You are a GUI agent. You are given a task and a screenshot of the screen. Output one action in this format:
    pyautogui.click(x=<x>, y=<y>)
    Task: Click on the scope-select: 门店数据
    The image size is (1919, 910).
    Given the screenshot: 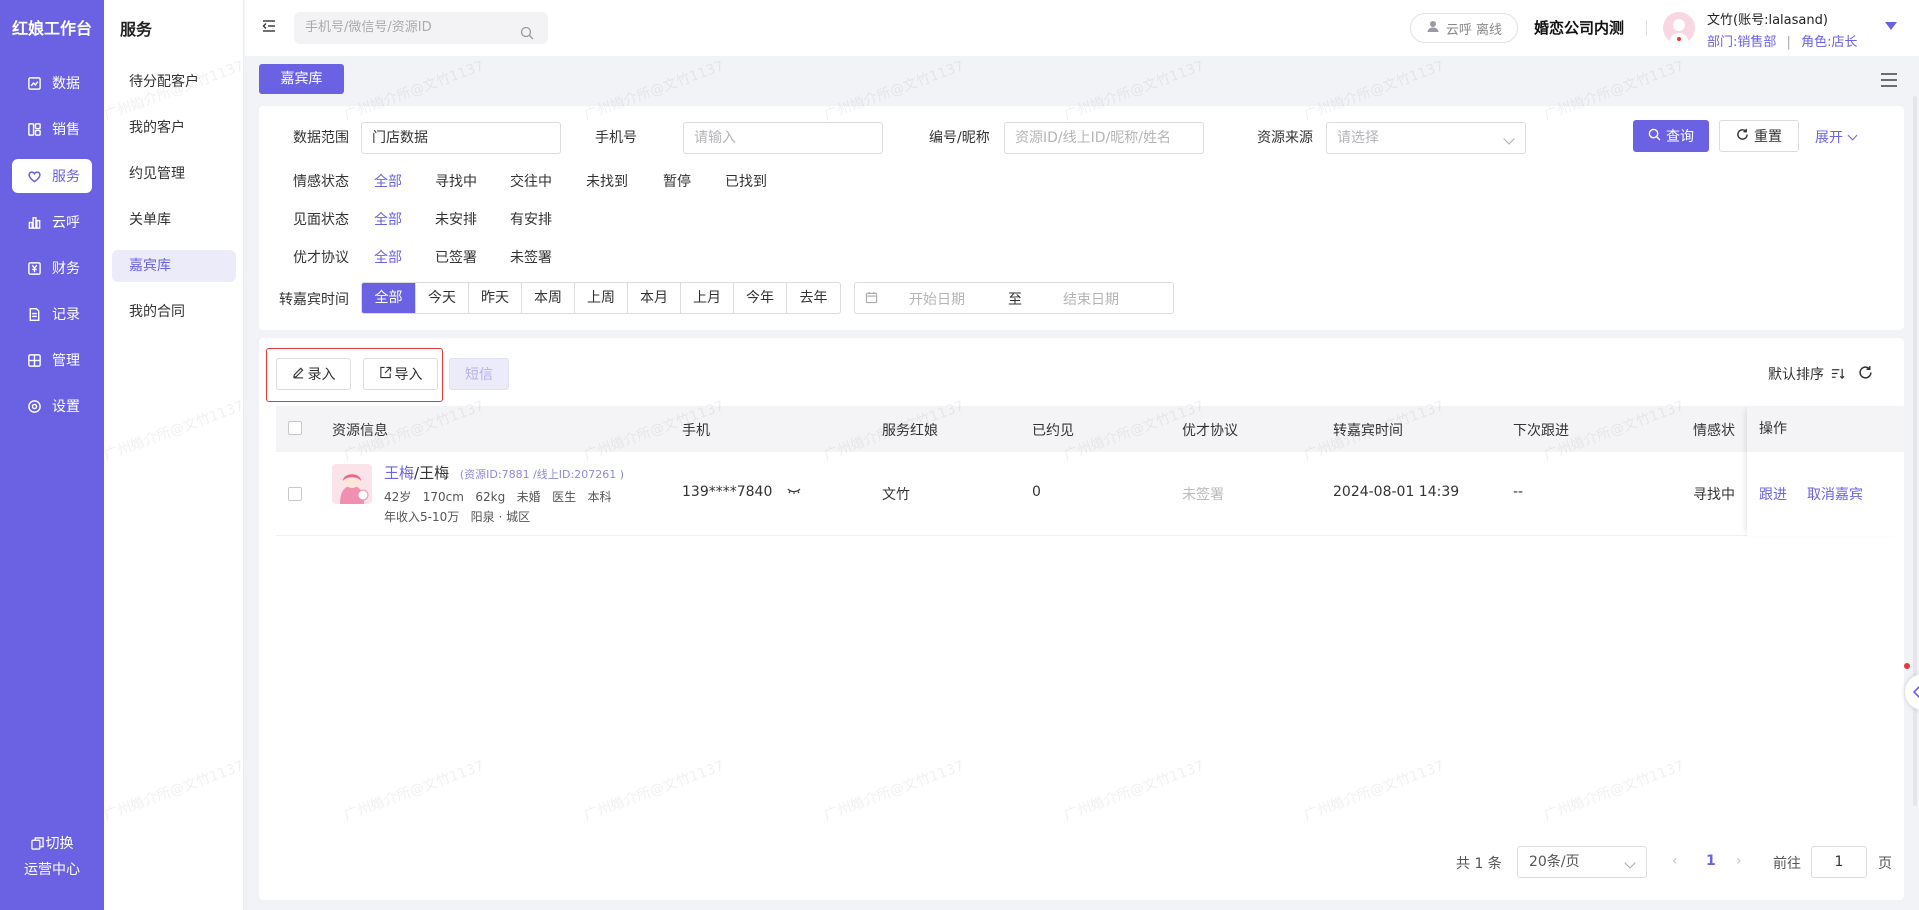 What is the action you would take?
    pyautogui.click(x=461, y=138)
    